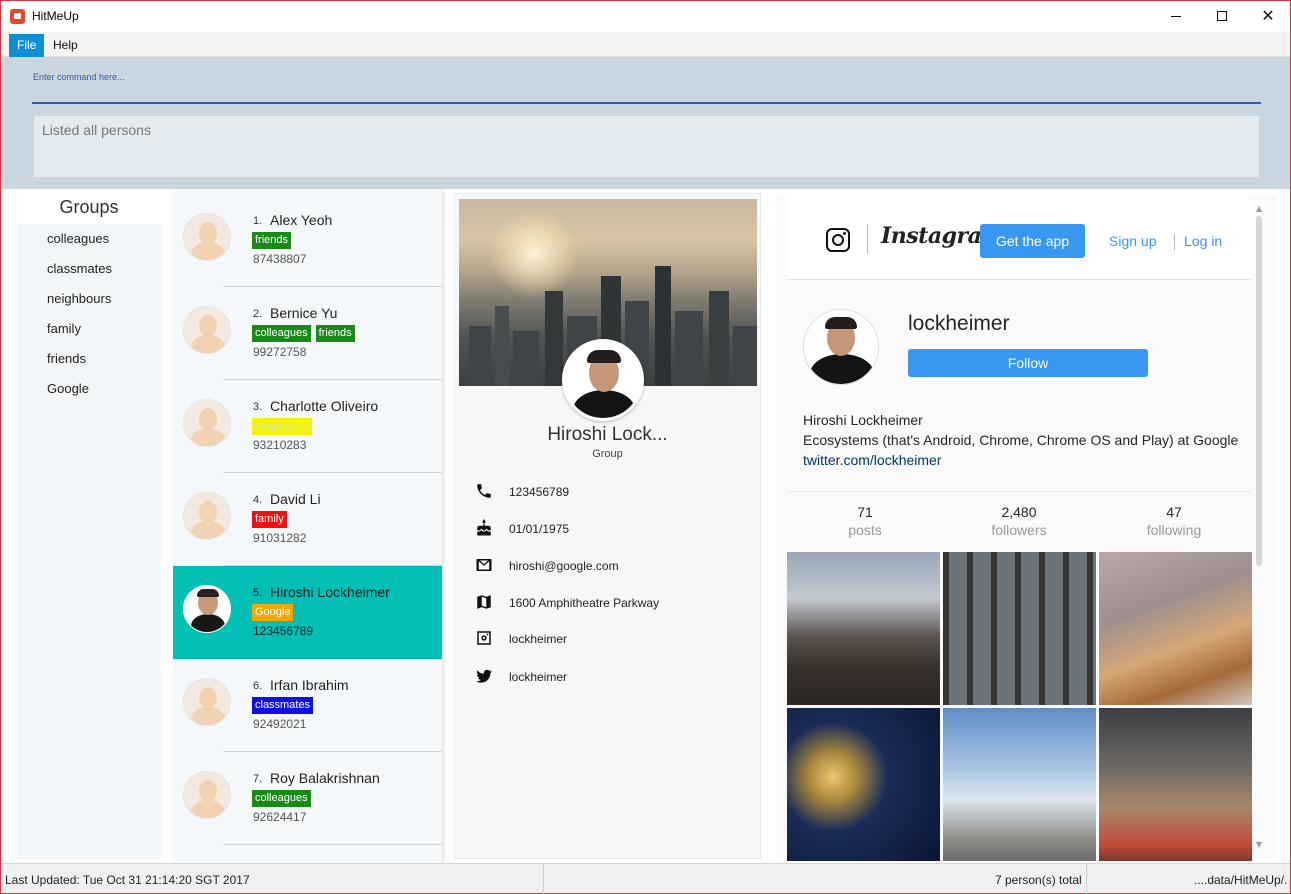  Describe the element at coordinates (1032, 241) in the screenshot. I see `get-app-button: Get the app` at that location.